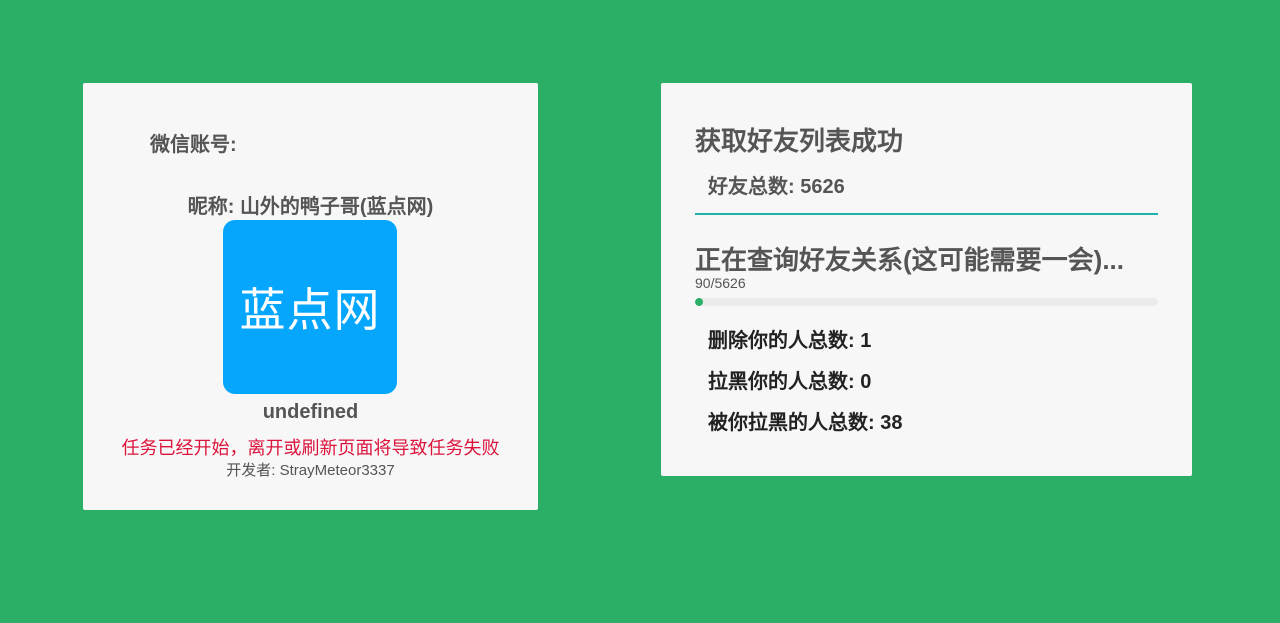  I want to click on nickname-value: 山外的鸭子哥(蓝点网), so click(336, 207).